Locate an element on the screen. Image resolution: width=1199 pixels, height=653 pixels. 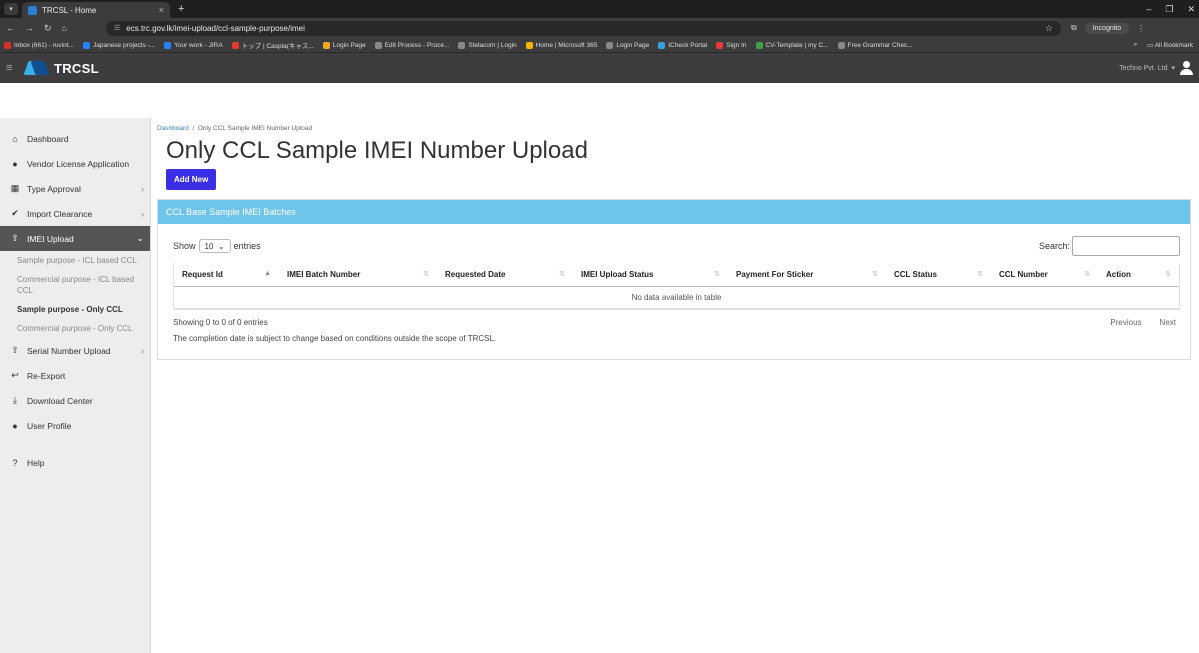
restore-icon: ❐ is located at coordinates (1169, 9).